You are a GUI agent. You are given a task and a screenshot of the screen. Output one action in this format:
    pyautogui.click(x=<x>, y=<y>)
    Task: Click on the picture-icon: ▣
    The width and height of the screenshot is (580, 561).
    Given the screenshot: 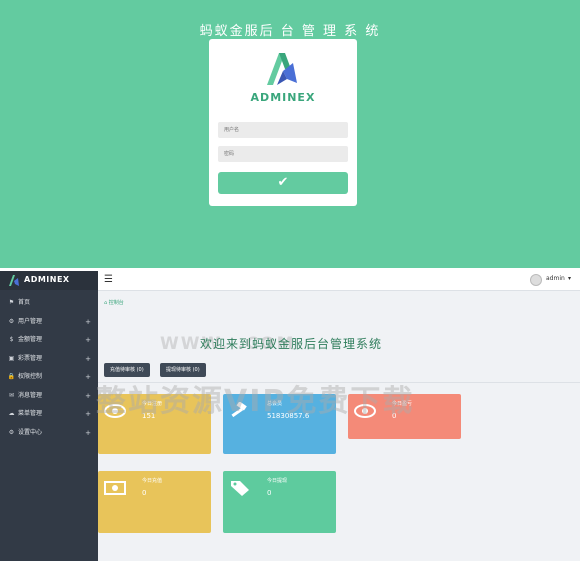 What is the action you would take?
    pyautogui.click(x=11, y=358)
    